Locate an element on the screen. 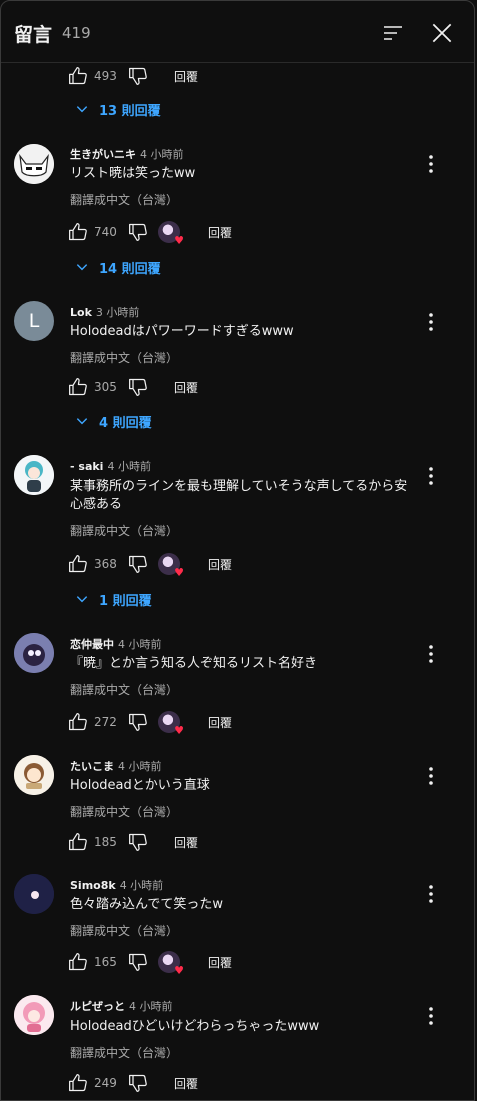  top-thread-actions: 493 回覆 is located at coordinates (133, 76).